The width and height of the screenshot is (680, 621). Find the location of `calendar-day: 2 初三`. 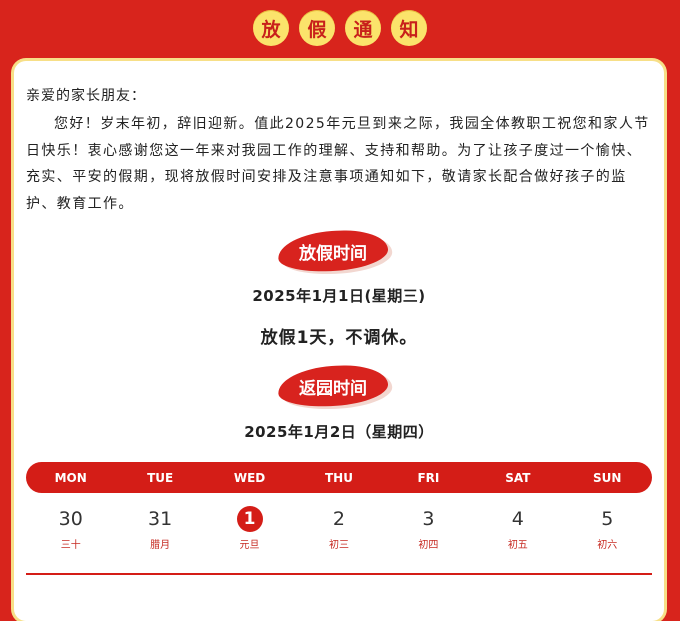

calendar-day: 2 初三 is located at coordinates (338, 531).